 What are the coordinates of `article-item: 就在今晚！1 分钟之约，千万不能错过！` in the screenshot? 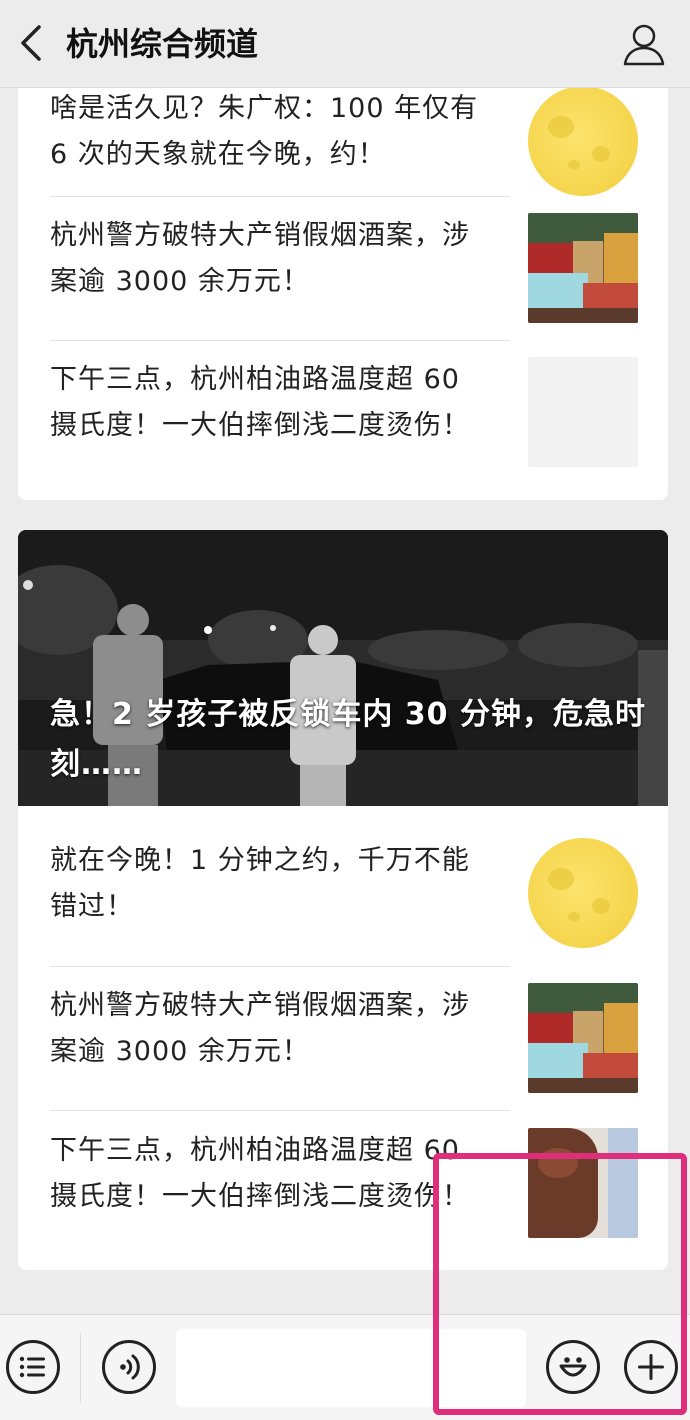 It's located at (344, 893).